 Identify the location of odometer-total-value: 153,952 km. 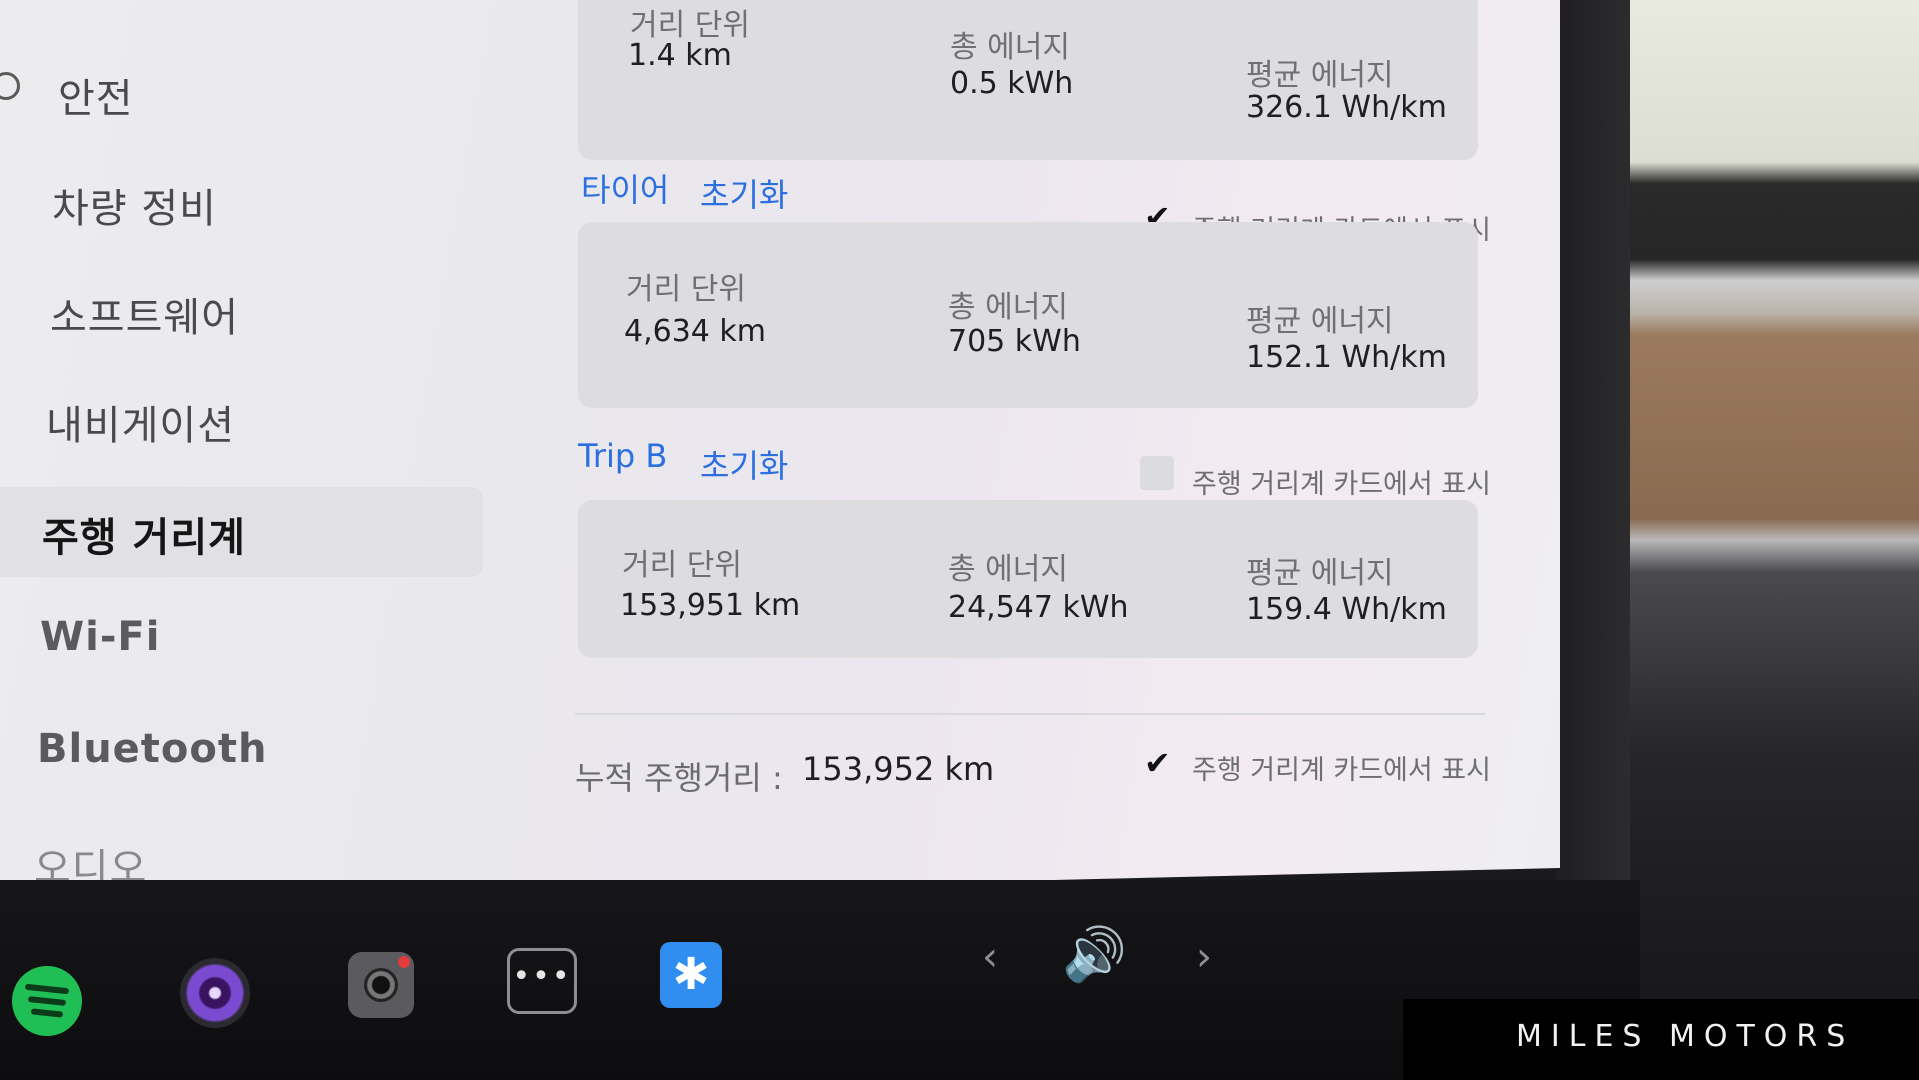
(898, 769).